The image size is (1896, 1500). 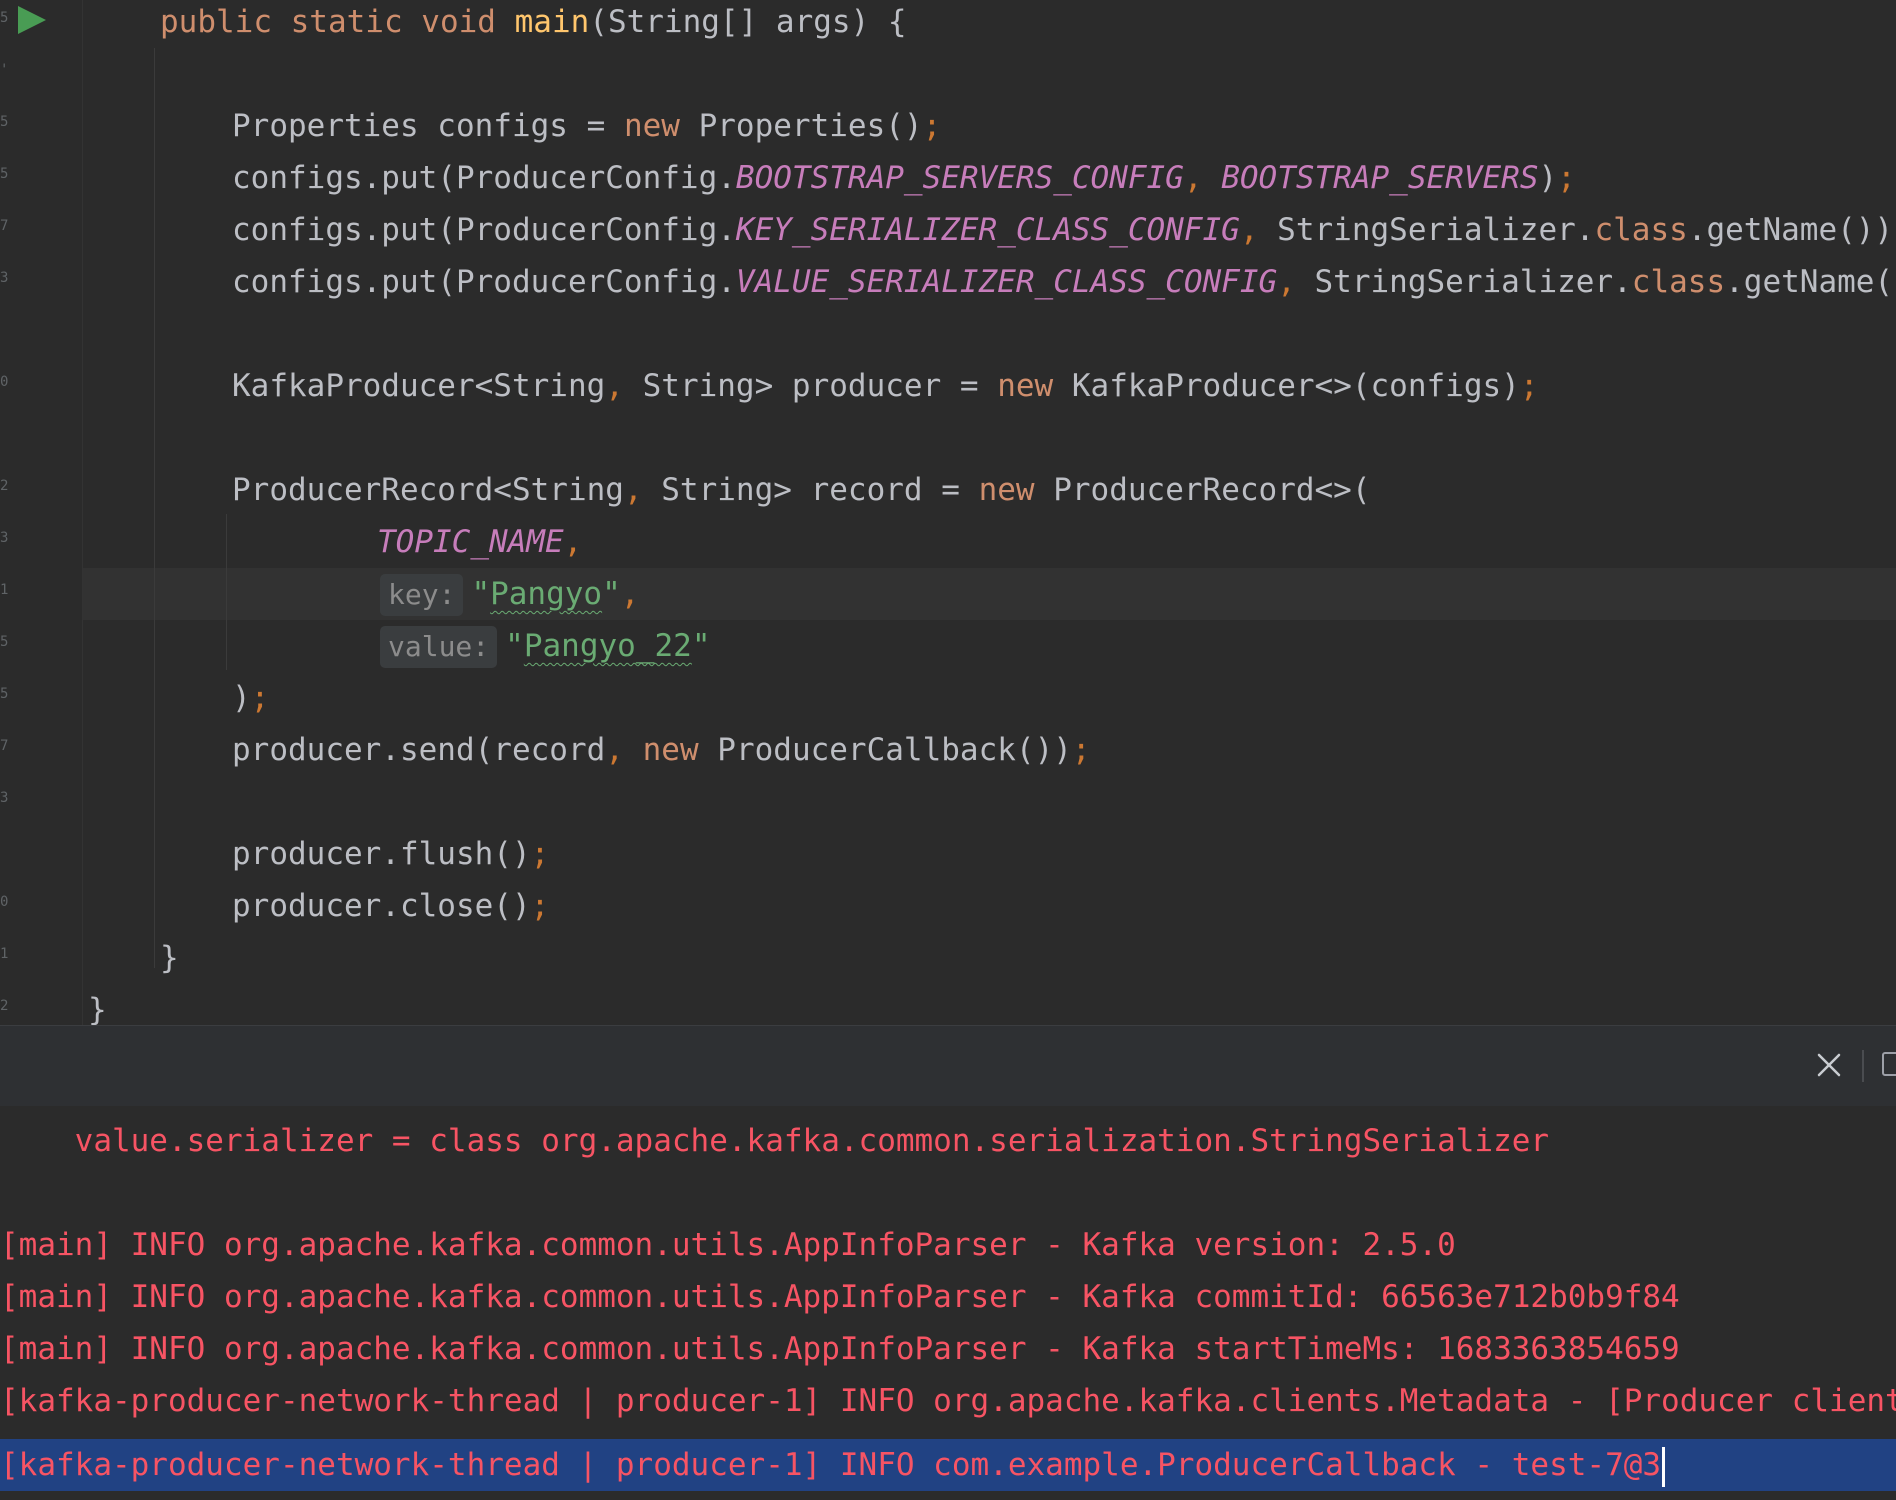 What do you see at coordinates (1006, 282) in the screenshot?
I see `constant: VALUE_SERIALIZER_CLASS_CONFIG` at bounding box center [1006, 282].